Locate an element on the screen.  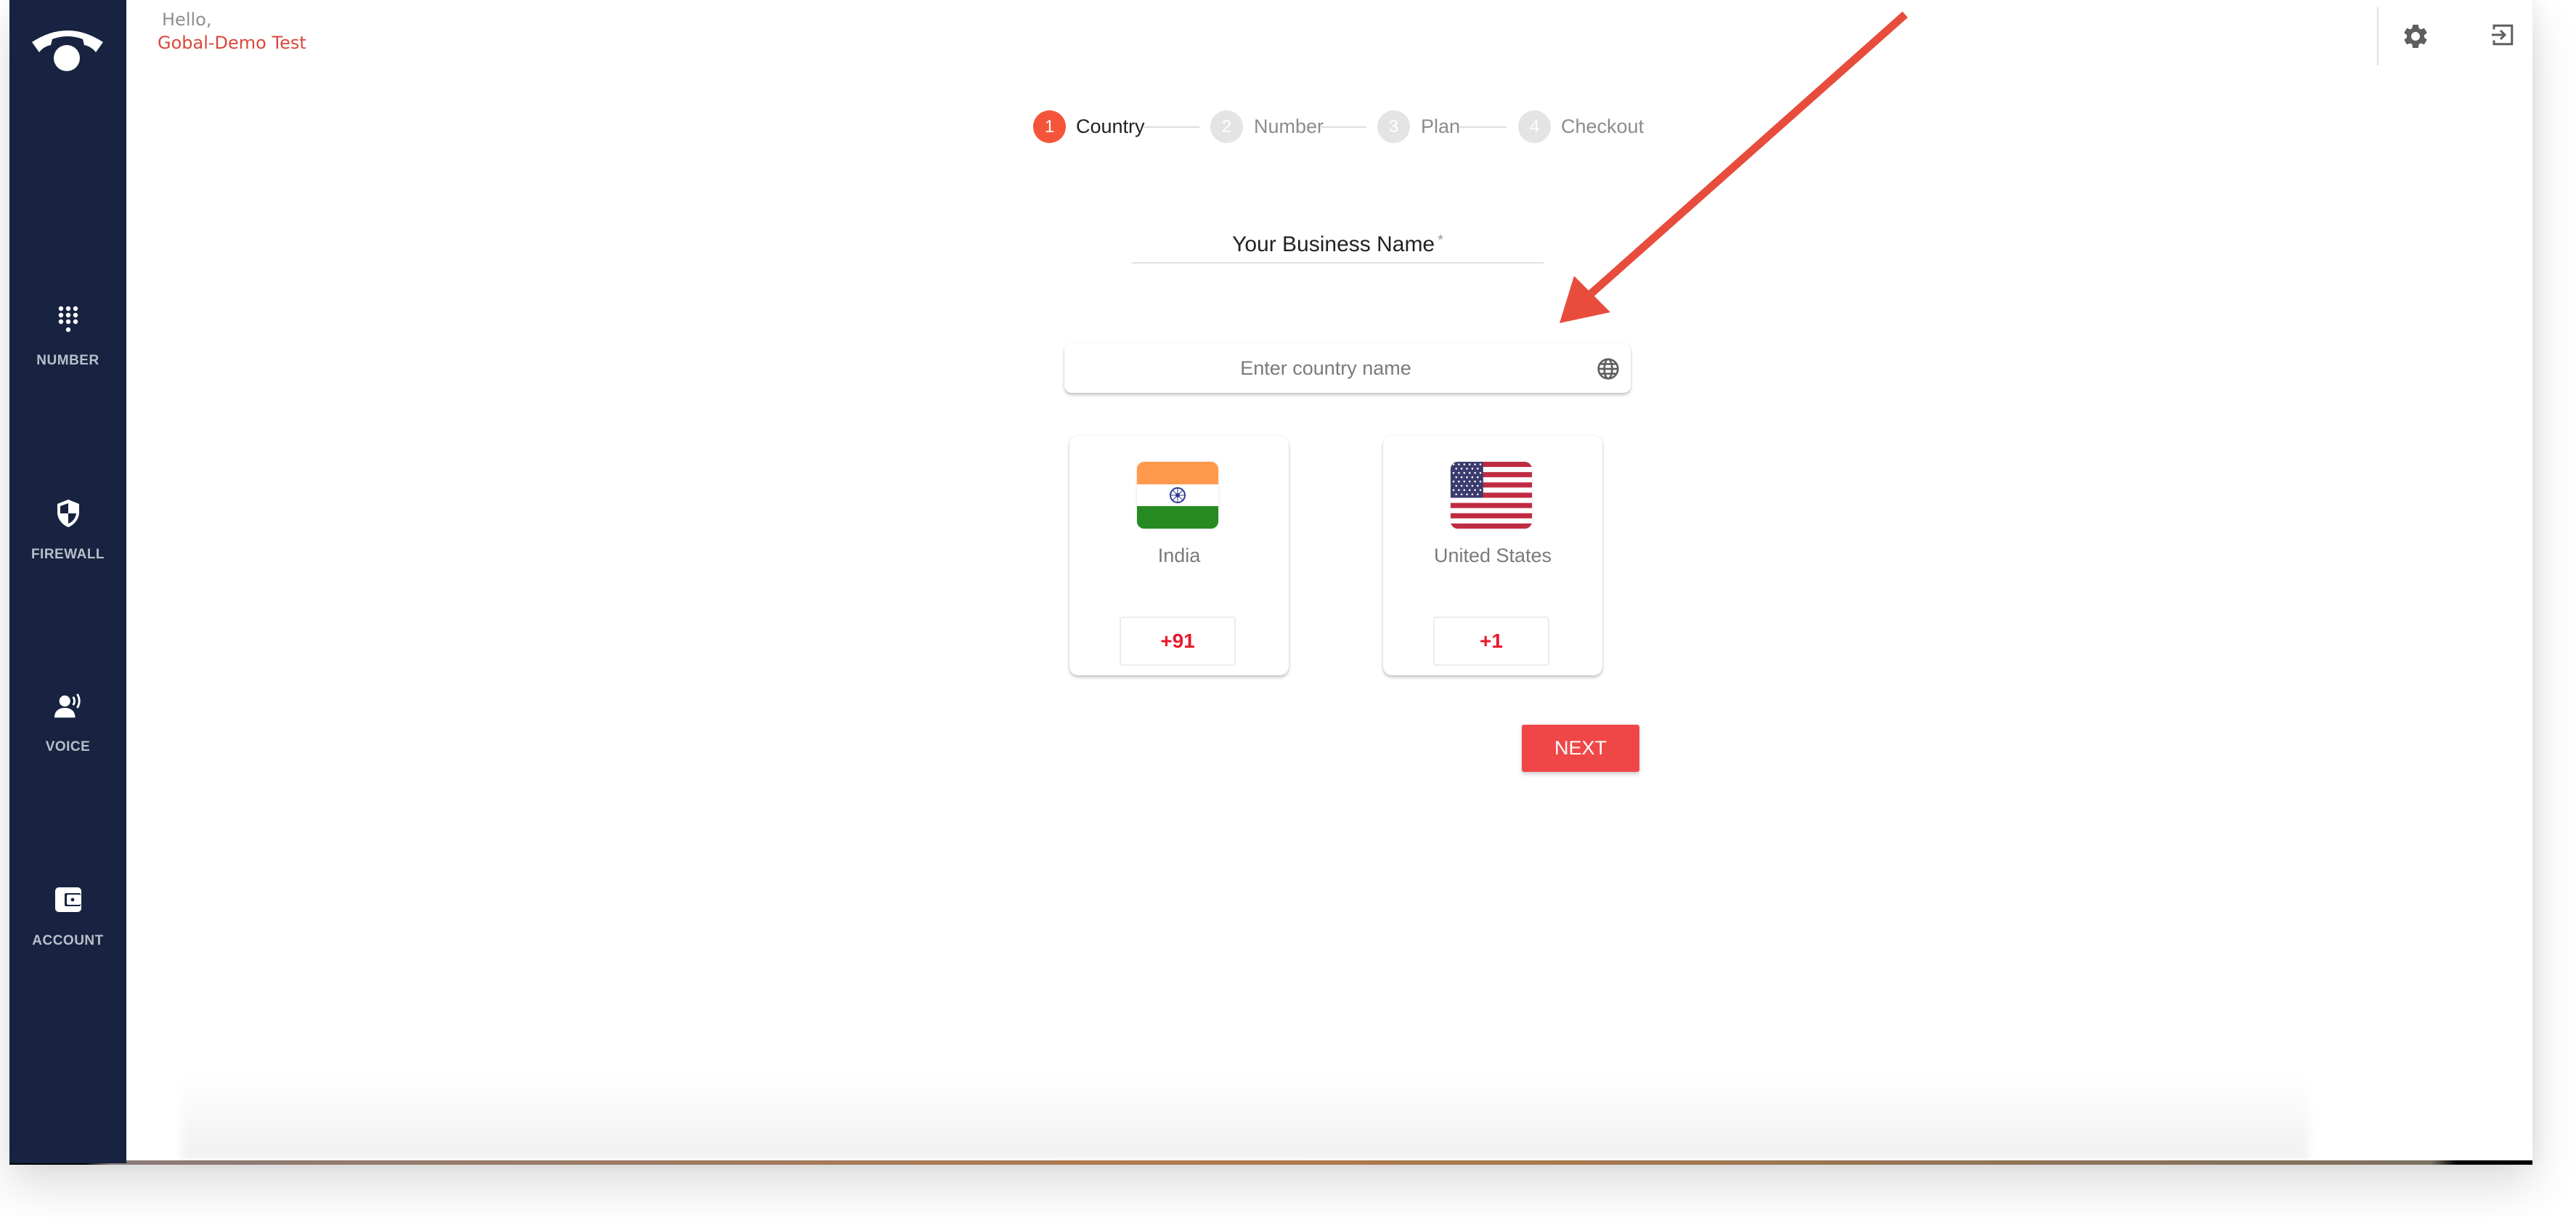
country-search-box is located at coordinates (1347, 368).